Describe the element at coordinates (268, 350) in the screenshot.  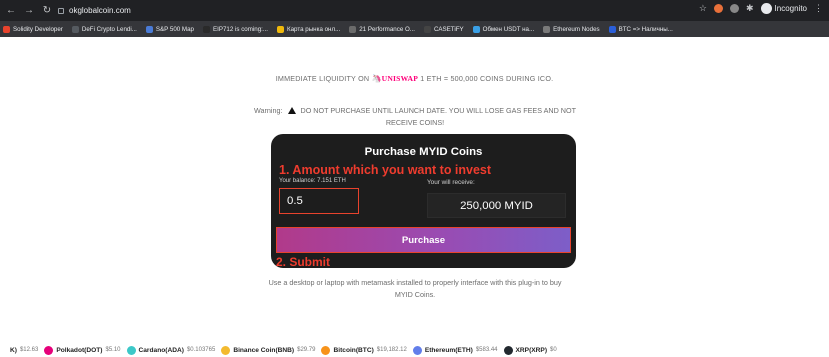
I see `ticker-item: Binance Coin(BNB) $29.79` at that location.